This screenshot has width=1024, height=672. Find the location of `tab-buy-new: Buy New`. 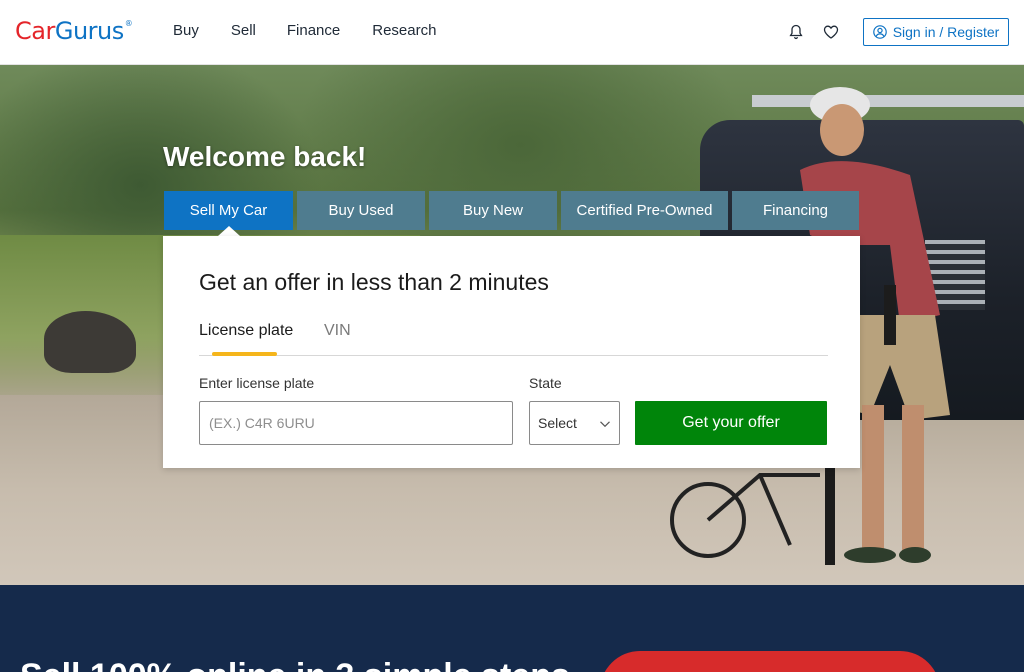

tab-buy-new: Buy New is located at coordinates (493, 210).